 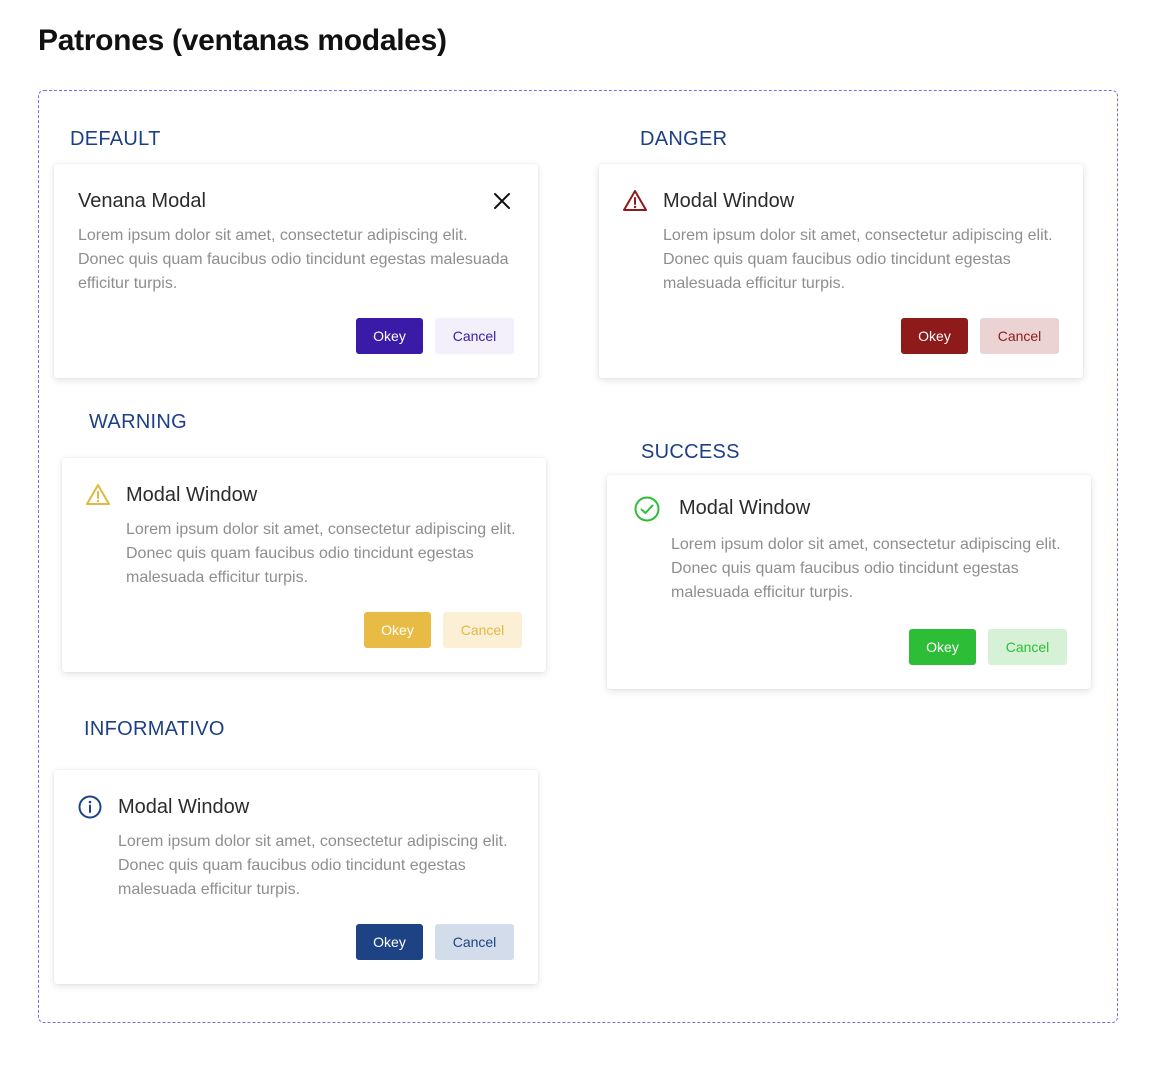 I want to click on section-label-warning: WARNING, so click(x=138, y=422).